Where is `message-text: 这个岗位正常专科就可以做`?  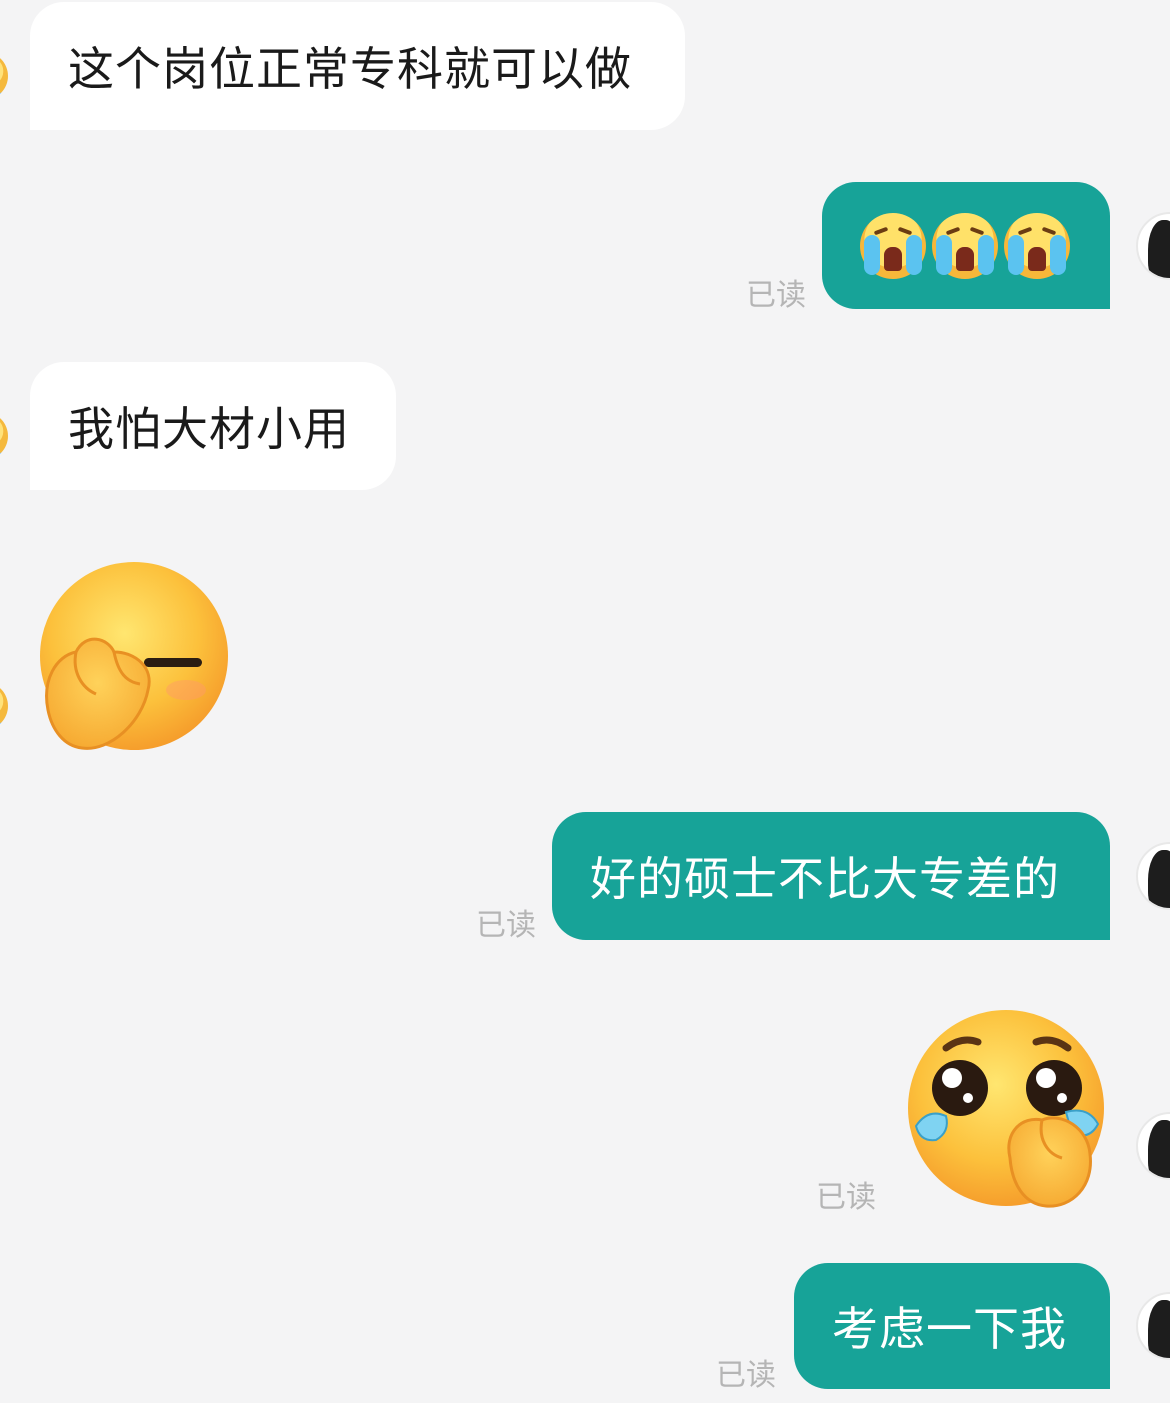
message-text: 这个岗位正常专科就可以做 is located at coordinates (350, 69).